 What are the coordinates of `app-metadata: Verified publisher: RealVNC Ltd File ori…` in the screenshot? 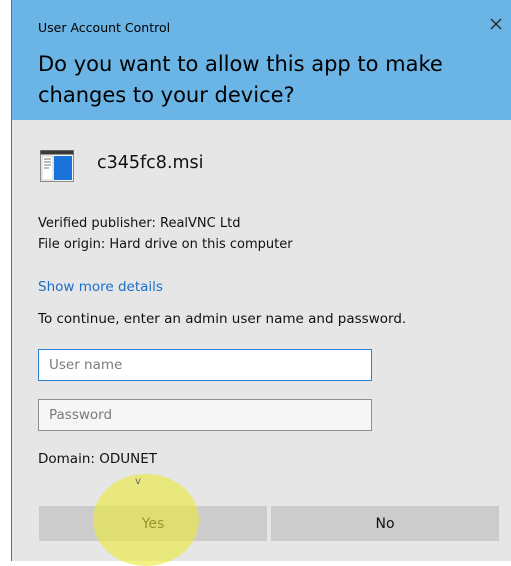 It's located at (165, 234).